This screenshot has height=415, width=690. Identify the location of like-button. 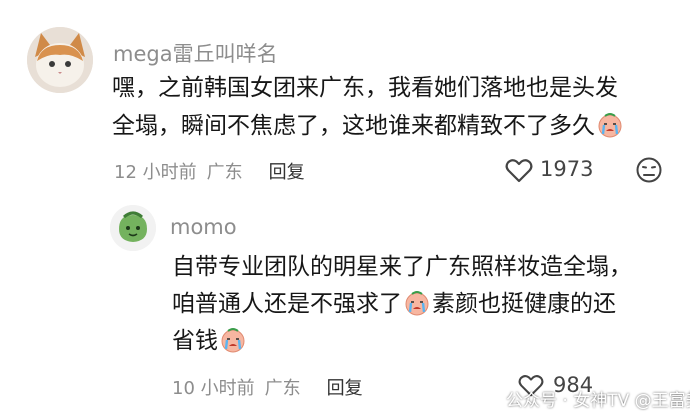
(519, 171).